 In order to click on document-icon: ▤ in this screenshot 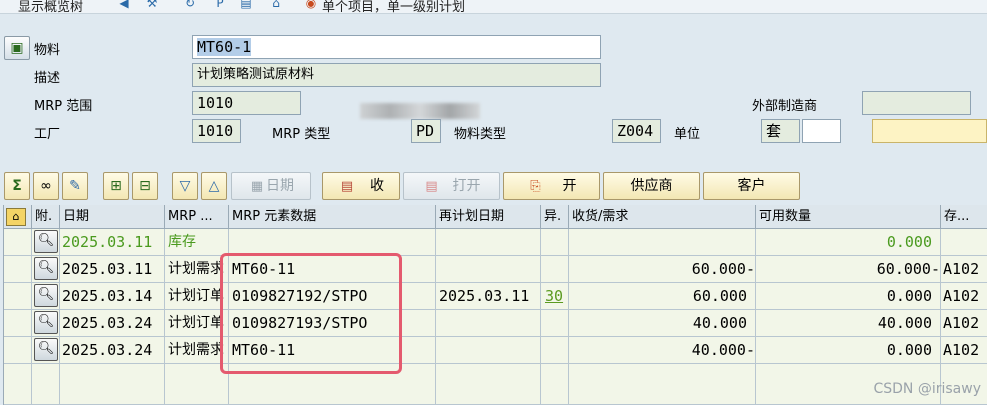, I will do `click(246, 5)`.